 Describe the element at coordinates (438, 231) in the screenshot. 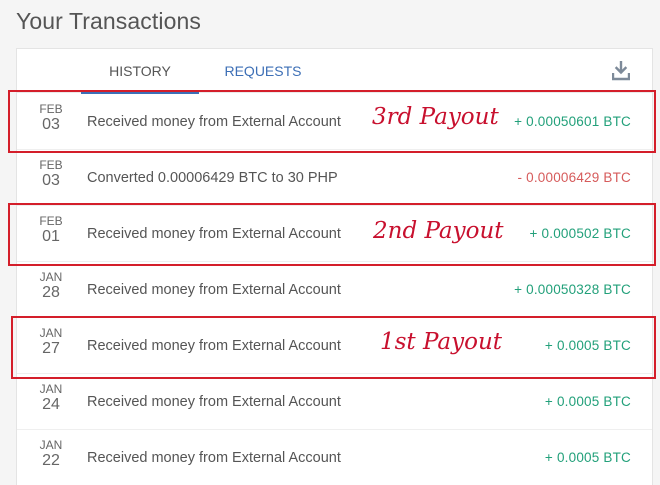

I see `annotation-label: 2nd Payout` at that location.